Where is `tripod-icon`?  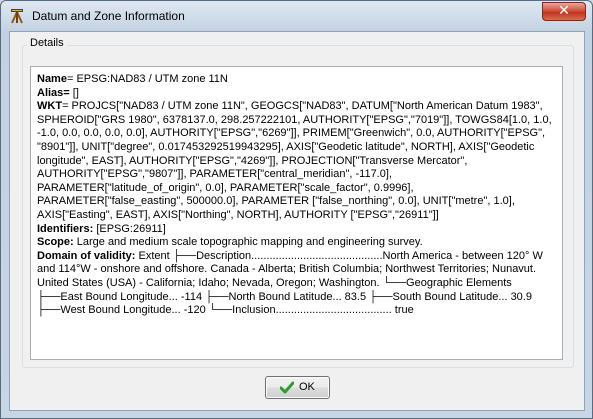
tripod-icon is located at coordinates (17, 16).